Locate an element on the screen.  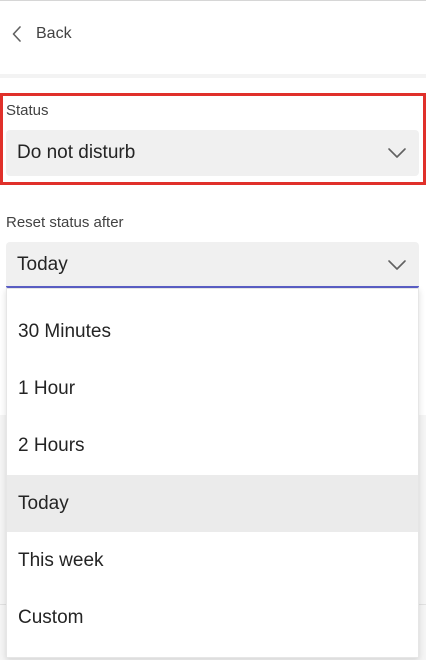
dropdown-option-2-hours: 2 Hours is located at coordinates (212, 445).